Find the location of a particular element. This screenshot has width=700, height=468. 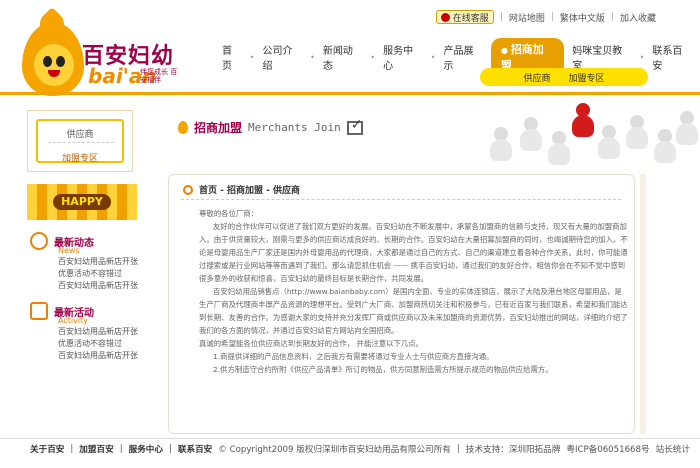

happy-banner-text: HAPPY is located at coordinates (82, 202).